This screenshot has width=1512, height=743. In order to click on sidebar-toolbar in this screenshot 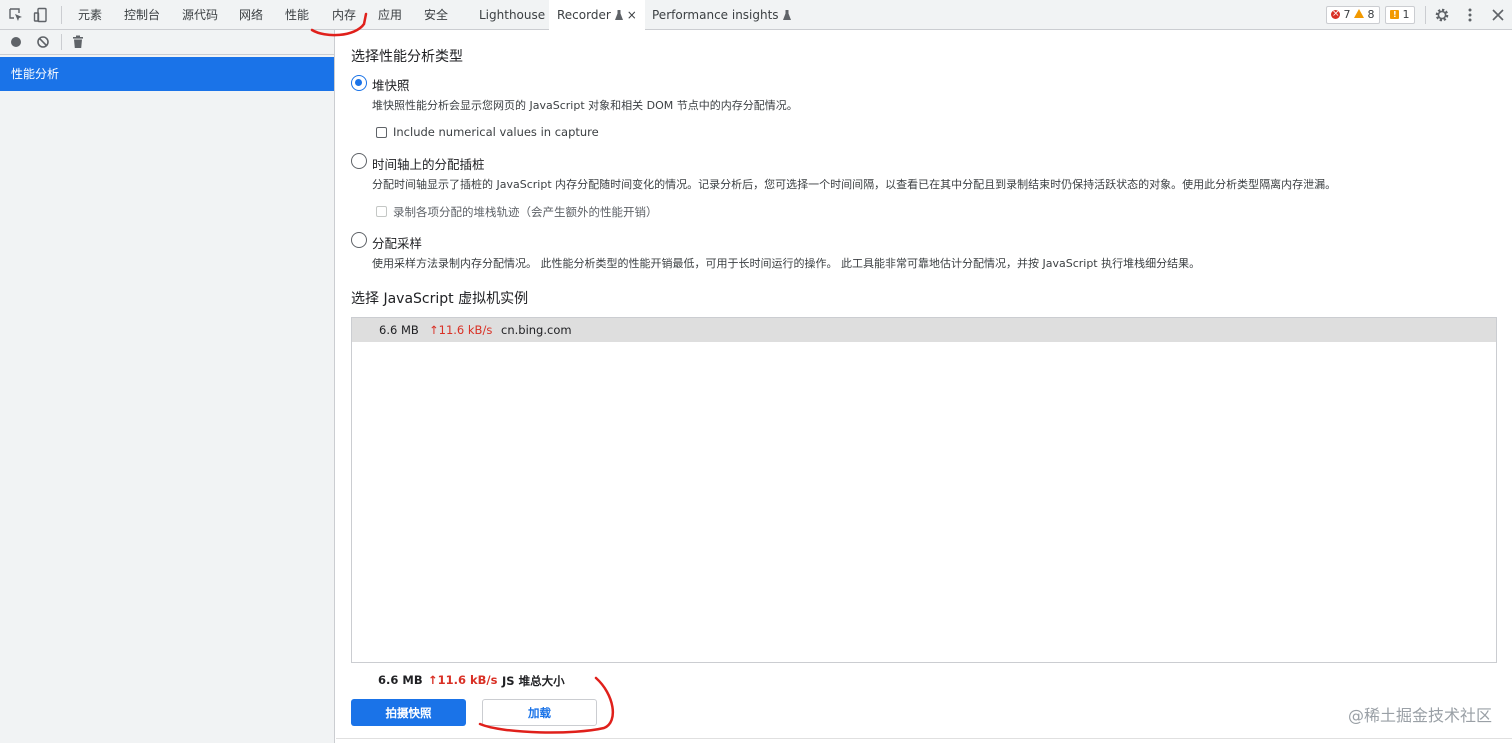, I will do `click(167, 42)`.